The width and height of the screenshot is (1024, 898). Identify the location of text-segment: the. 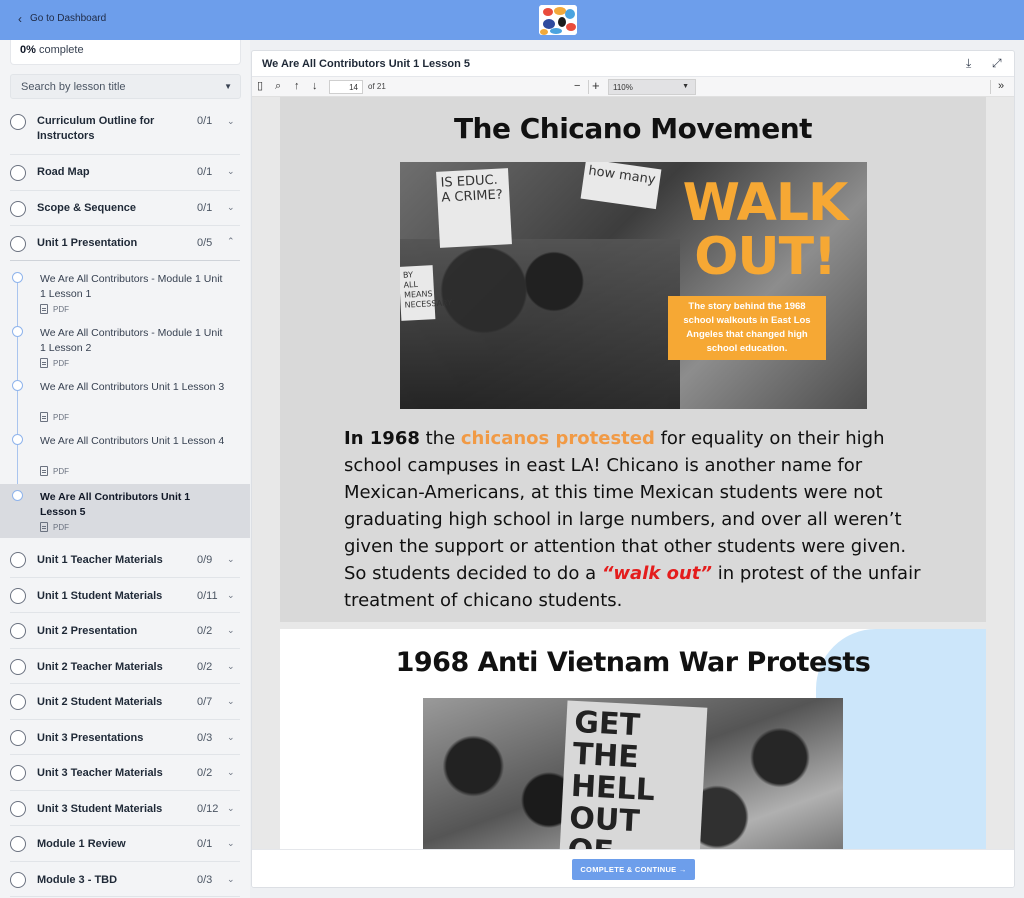
(440, 438).